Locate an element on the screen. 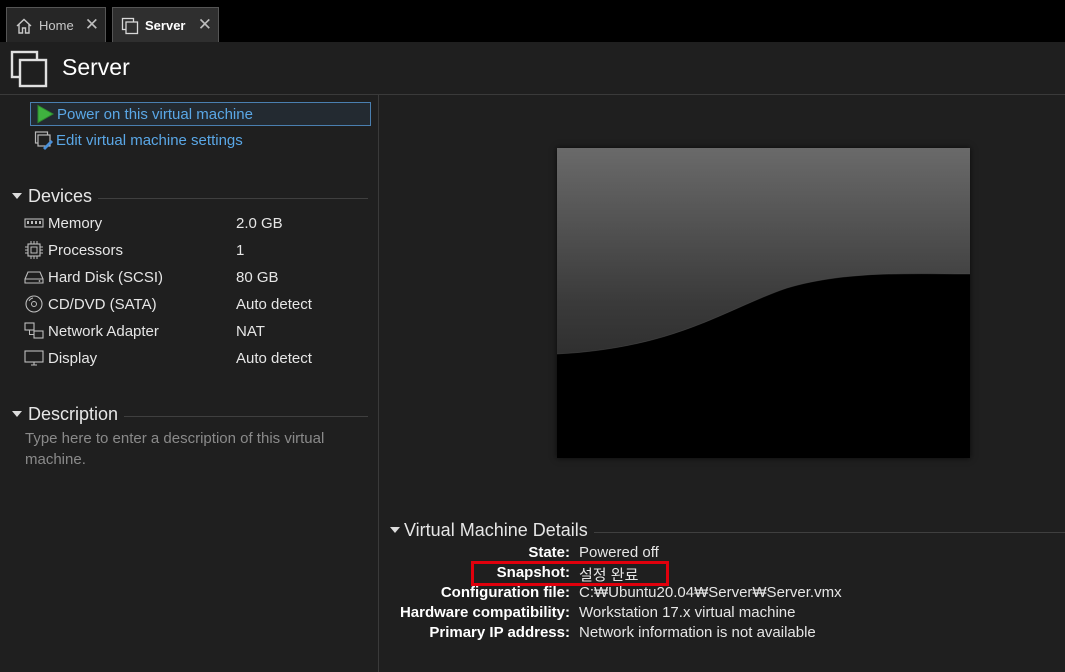 The image size is (1065, 672). tab-server-label: Server is located at coordinates (165, 25).